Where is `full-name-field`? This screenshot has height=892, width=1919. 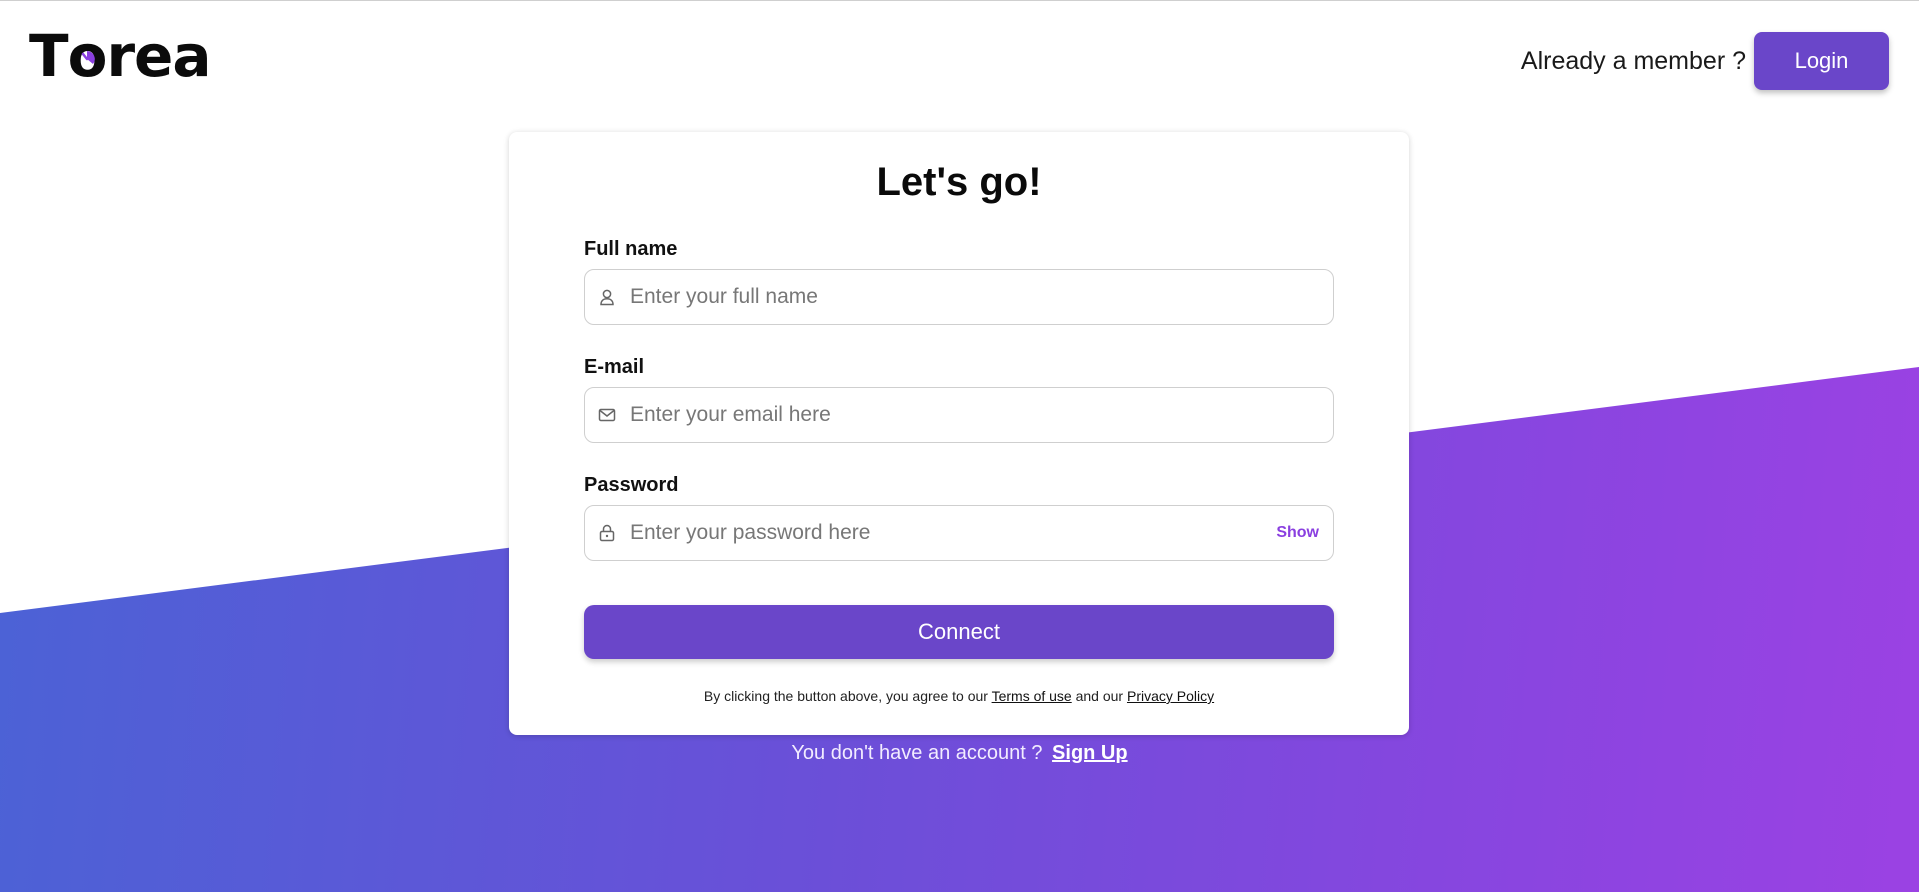
full-name-field is located at coordinates (959, 297).